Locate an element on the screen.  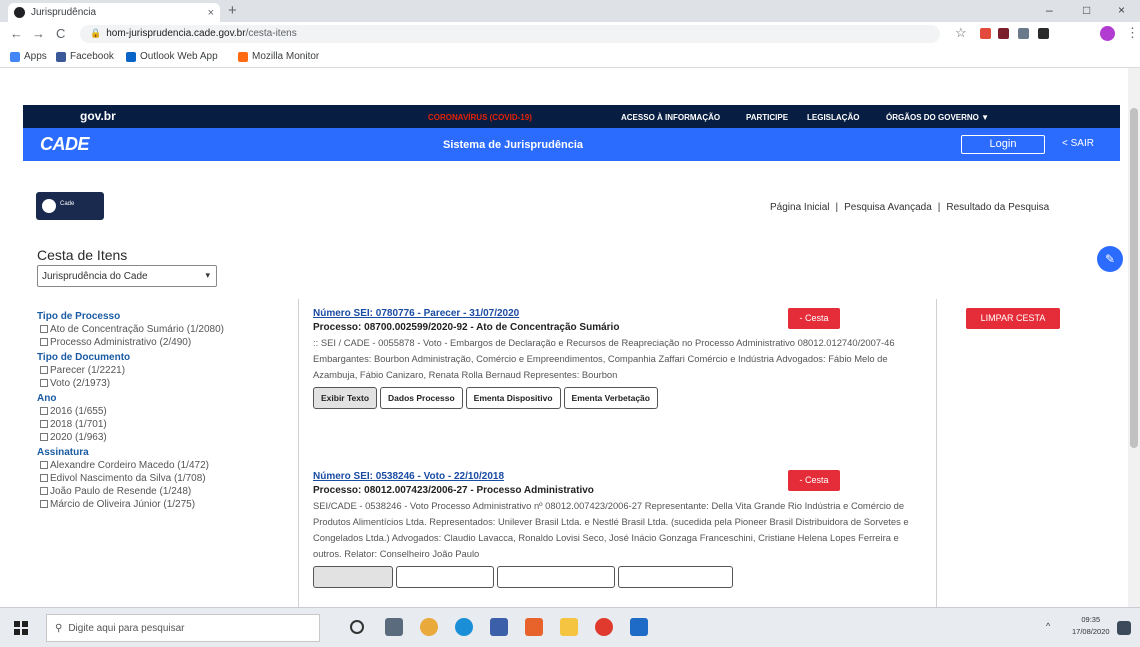
file-explorer-icon is located at coordinates (569, 627).